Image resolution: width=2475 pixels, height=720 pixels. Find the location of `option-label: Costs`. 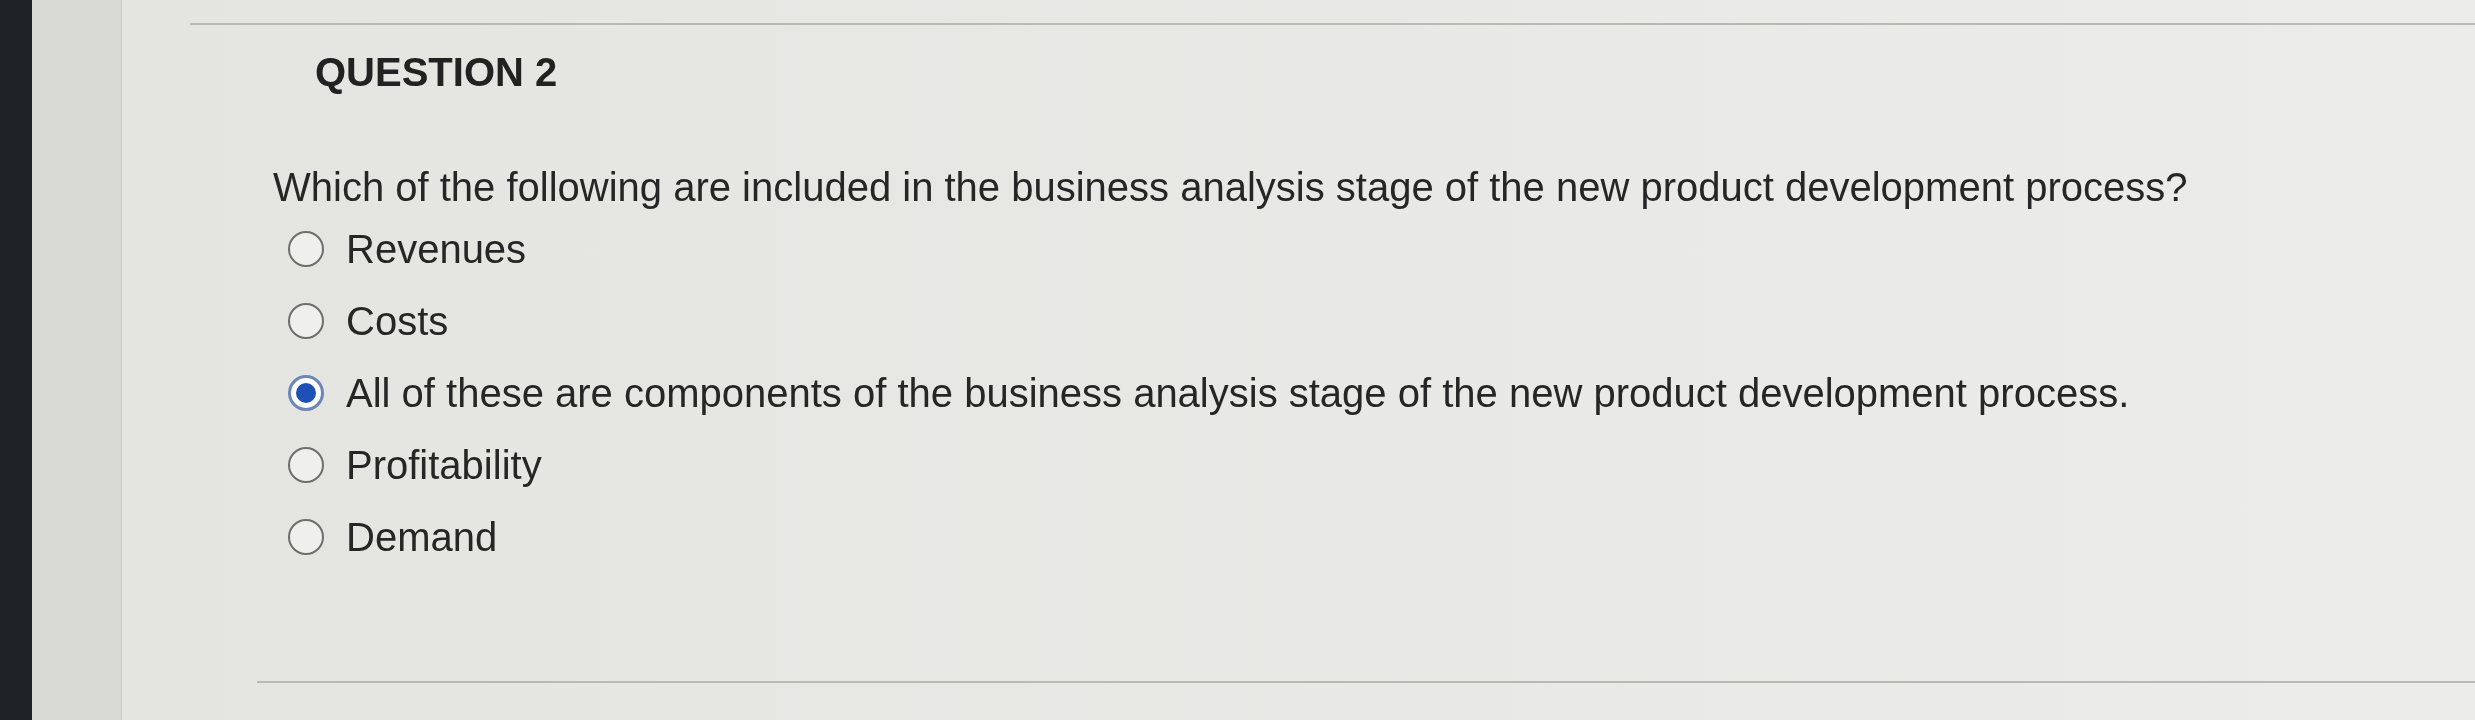

option-label: Costs is located at coordinates (397, 321).